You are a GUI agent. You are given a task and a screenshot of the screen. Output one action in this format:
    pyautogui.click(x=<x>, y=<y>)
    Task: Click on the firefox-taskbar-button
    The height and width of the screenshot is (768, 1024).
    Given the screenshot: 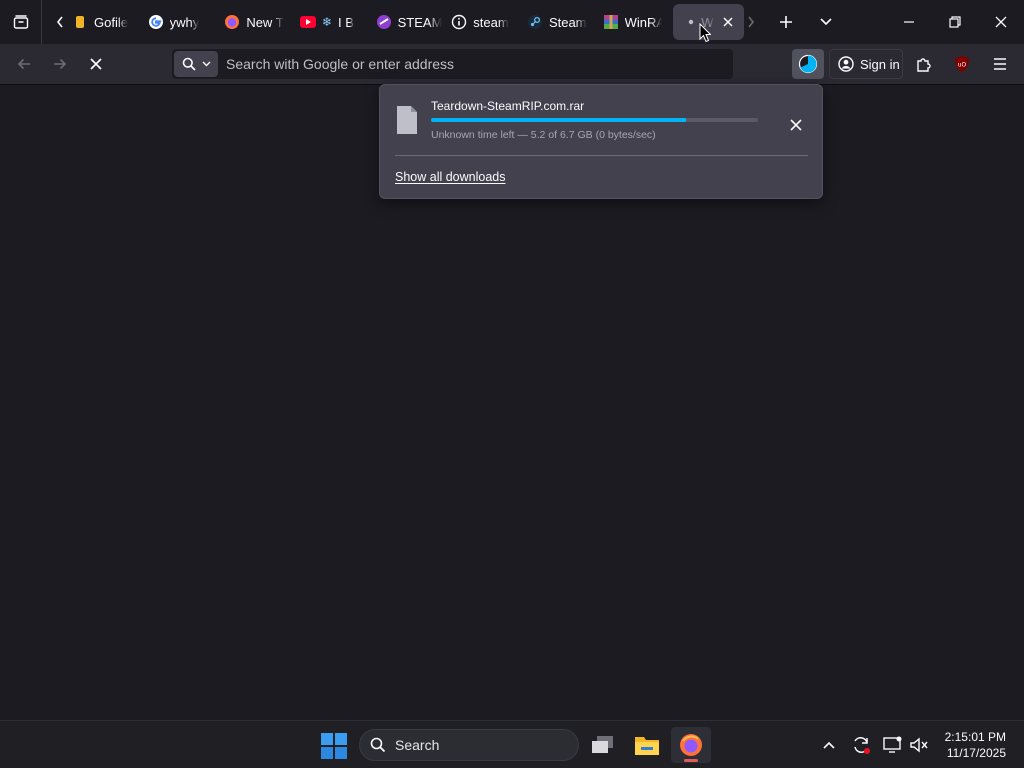 What is the action you would take?
    pyautogui.click(x=691, y=745)
    